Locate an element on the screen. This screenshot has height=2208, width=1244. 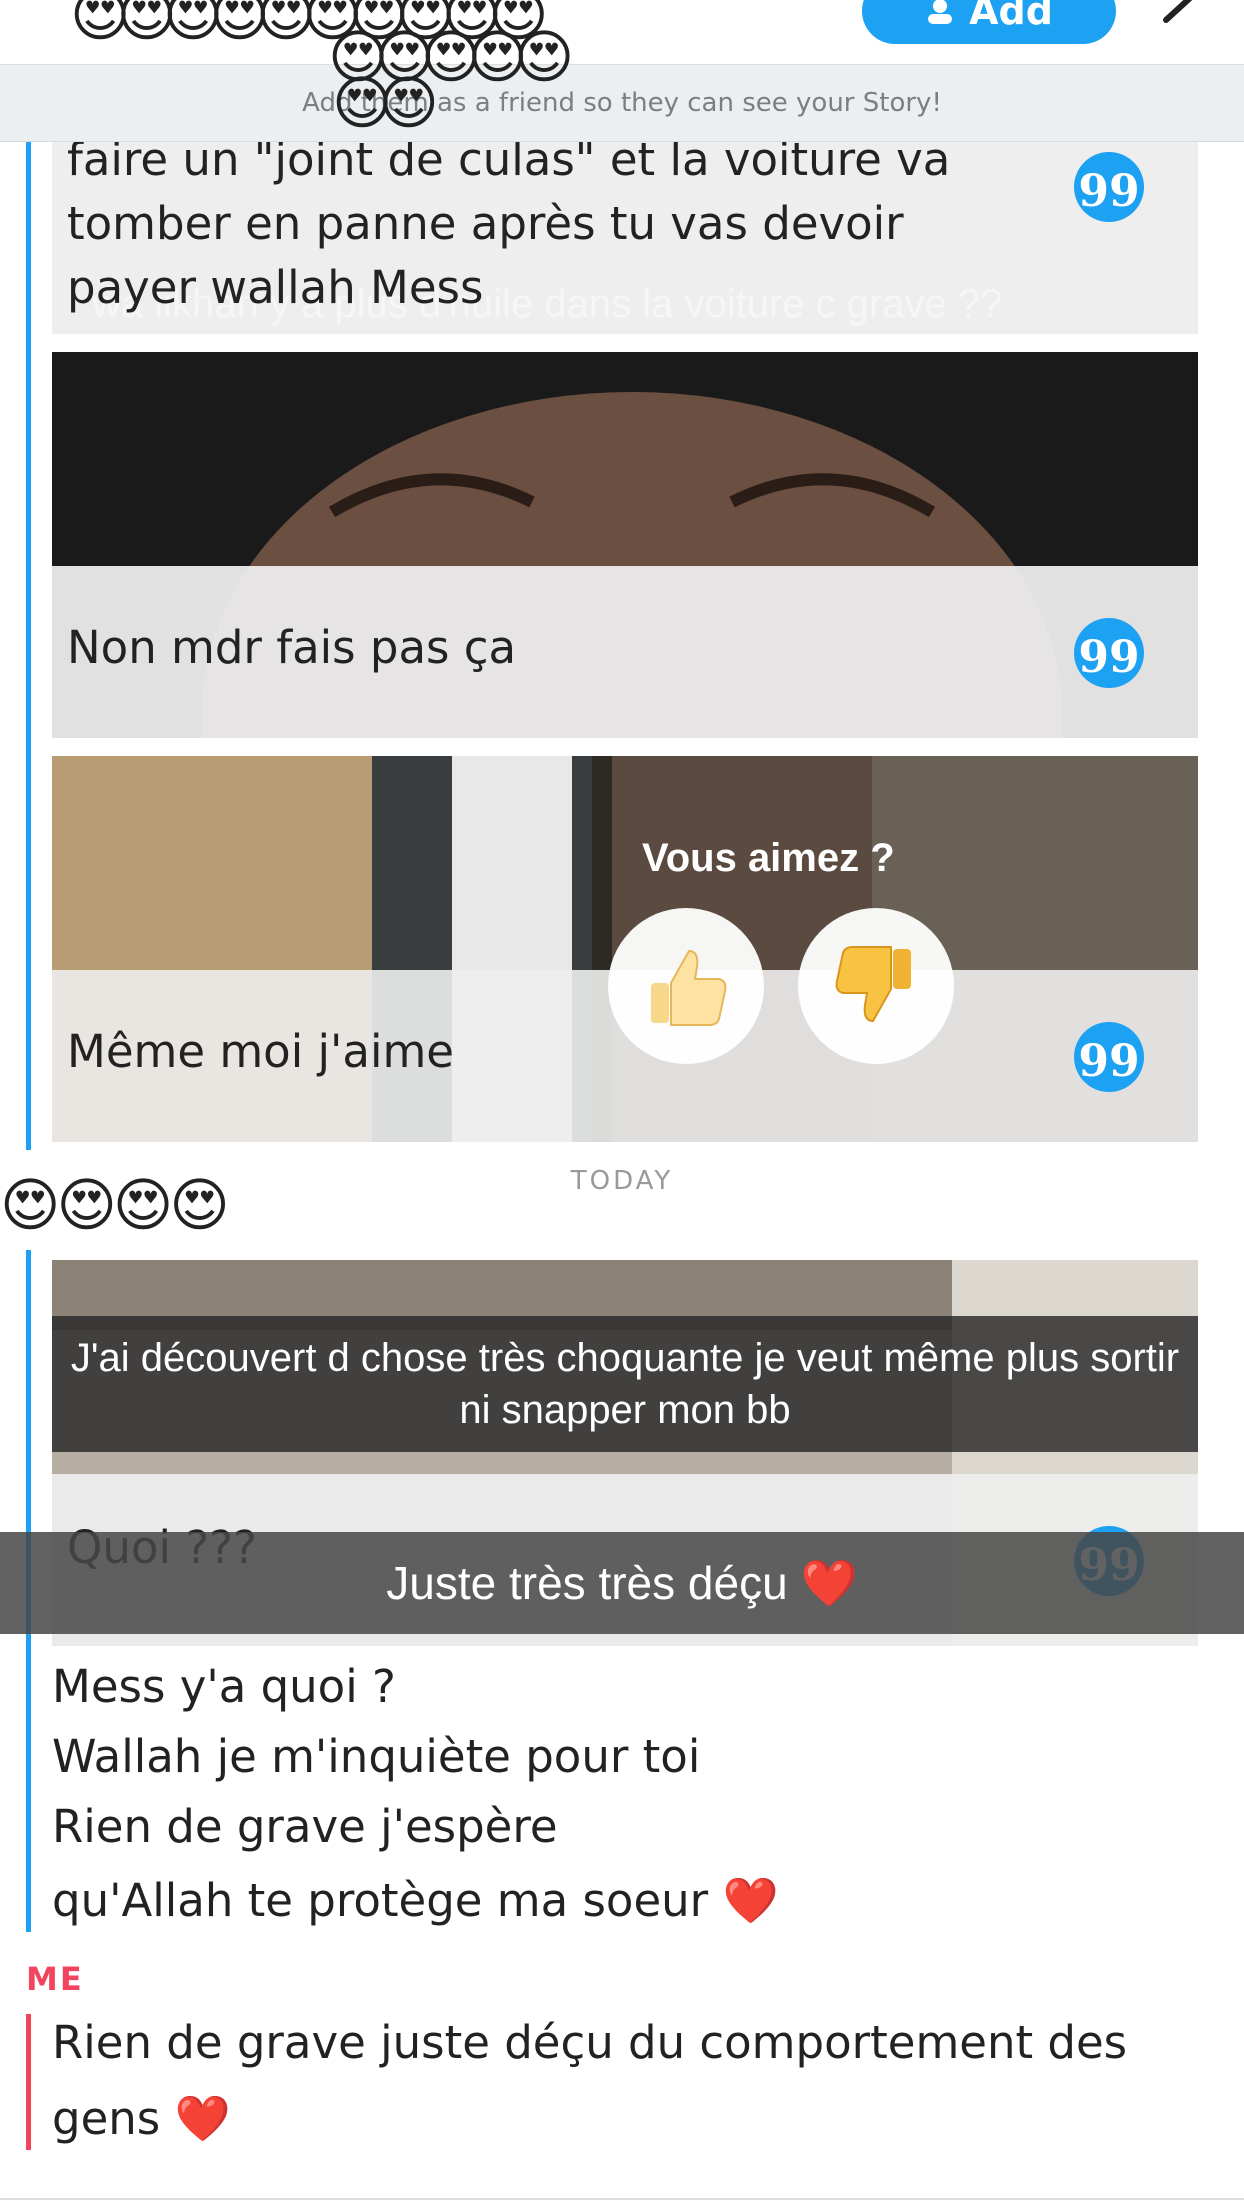
me-thread-bar is located at coordinates (28, 2082).